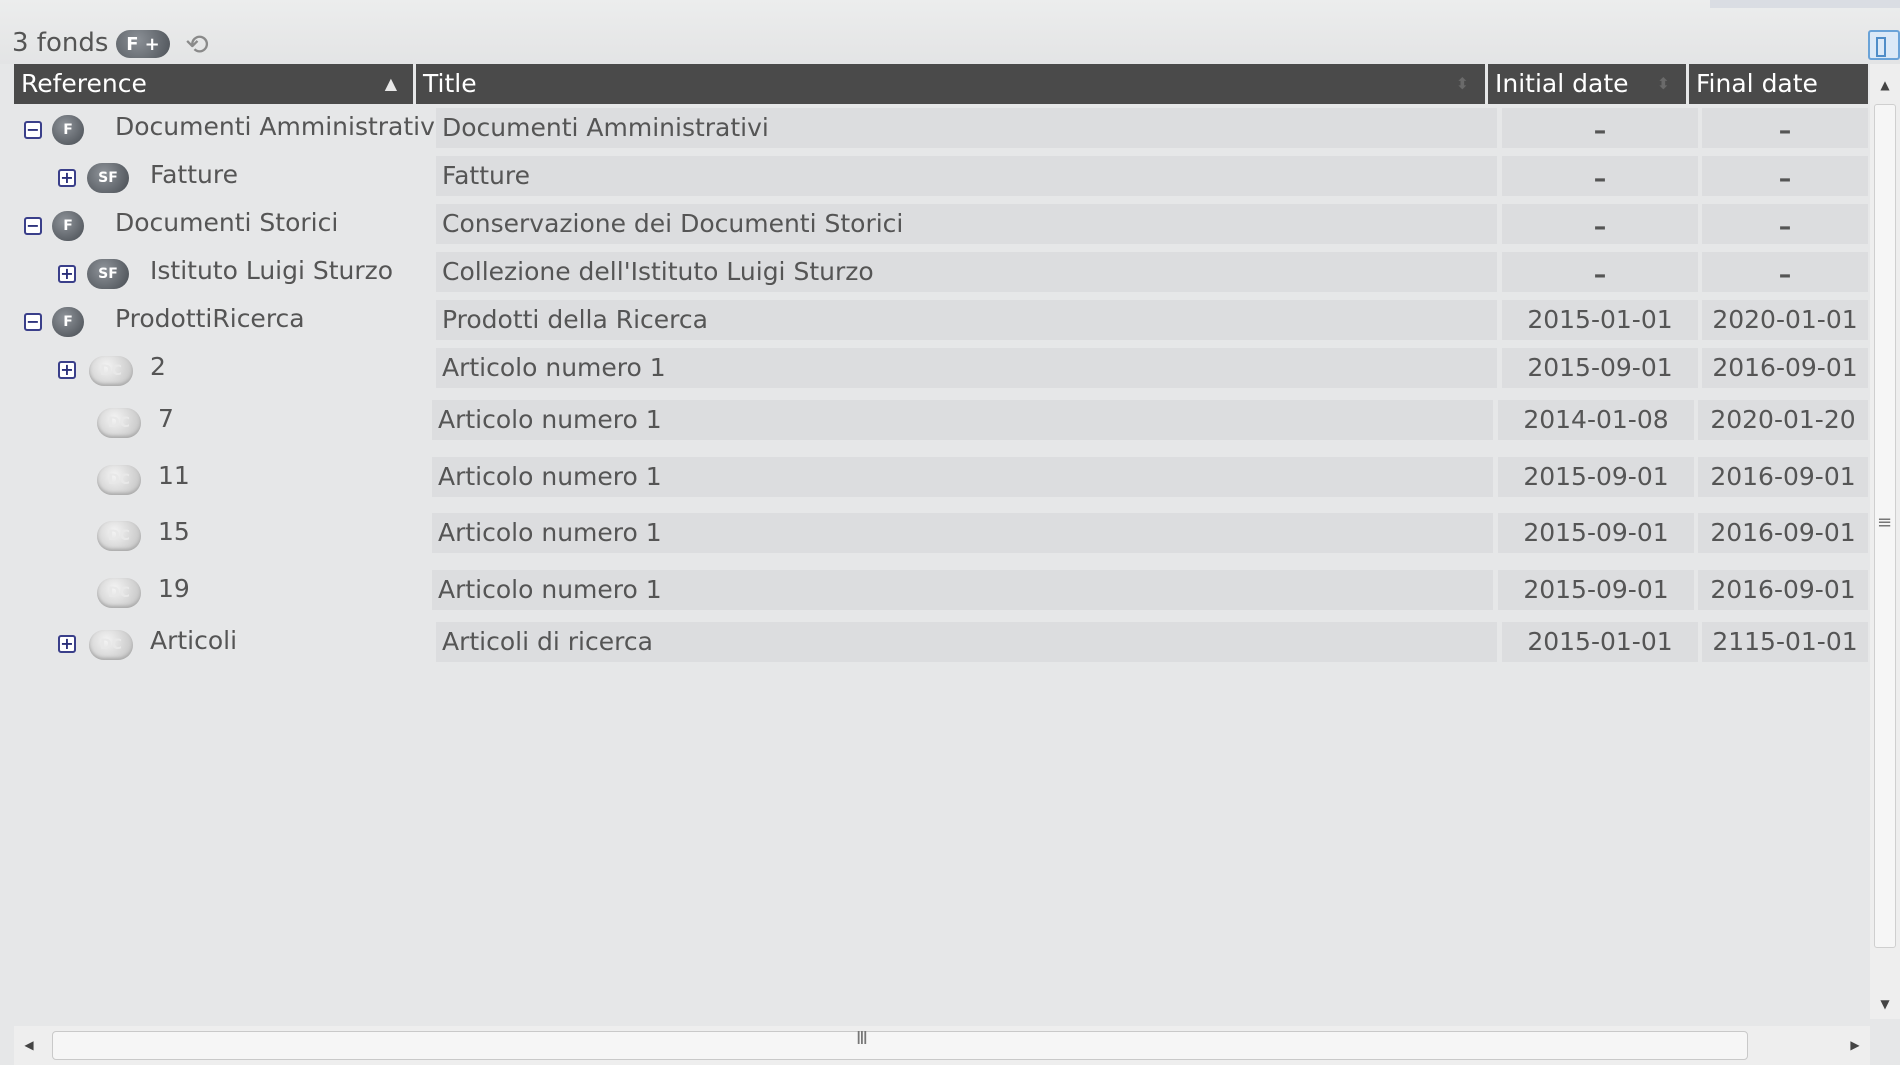 This screenshot has height=1065, width=1900. What do you see at coordinates (215, 84) in the screenshot?
I see `column-header-reference: Reference ▲` at bounding box center [215, 84].